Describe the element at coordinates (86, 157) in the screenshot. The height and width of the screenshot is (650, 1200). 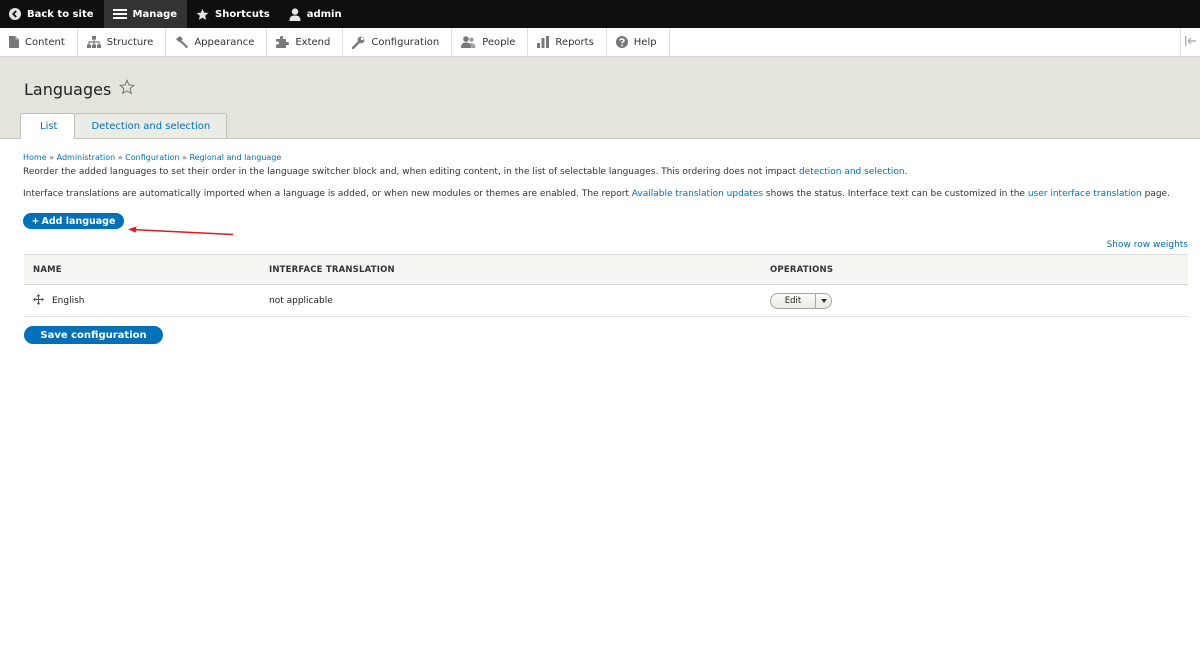
I see `breadcrumb-administration: Administration` at that location.